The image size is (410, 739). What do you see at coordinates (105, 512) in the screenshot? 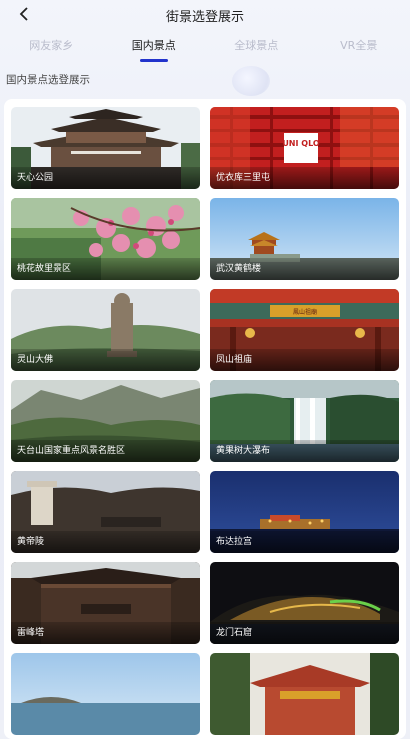
I see `gallery-card: 黄帝陵` at bounding box center [105, 512].